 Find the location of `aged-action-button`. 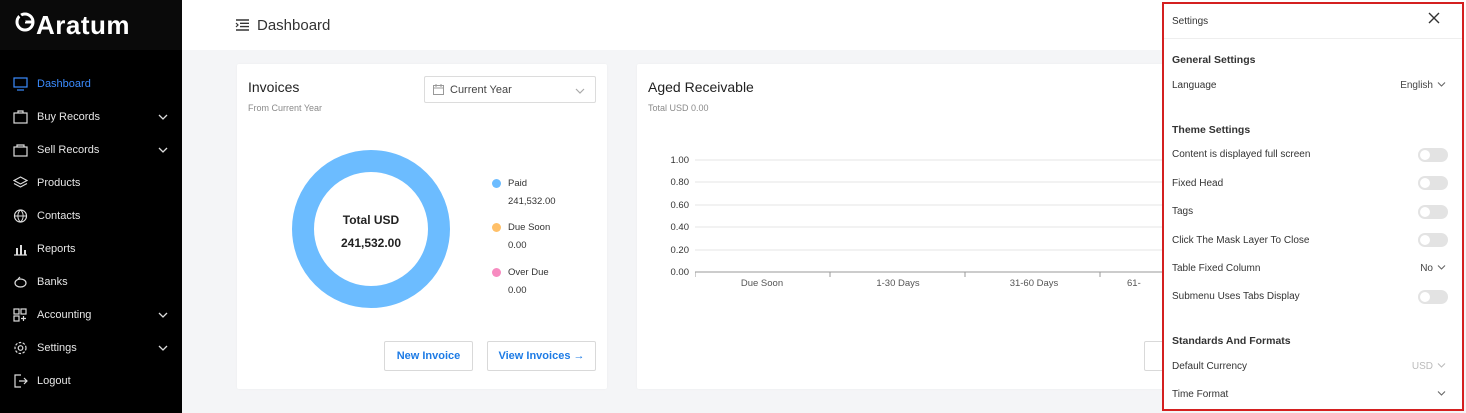

aged-action-button is located at coordinates (1154, 356).